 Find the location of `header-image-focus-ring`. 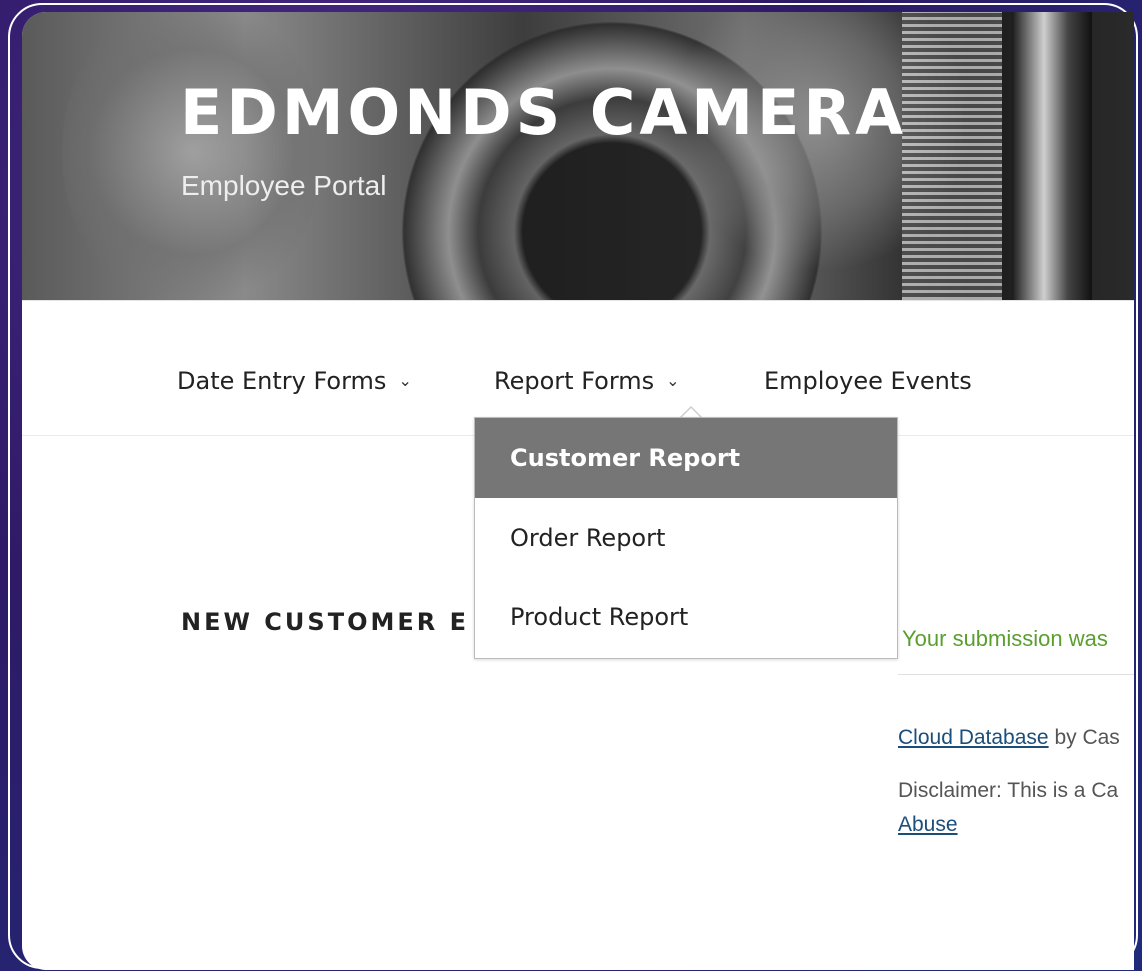

header-image-focus-ring is located at coordinates (952, 156).